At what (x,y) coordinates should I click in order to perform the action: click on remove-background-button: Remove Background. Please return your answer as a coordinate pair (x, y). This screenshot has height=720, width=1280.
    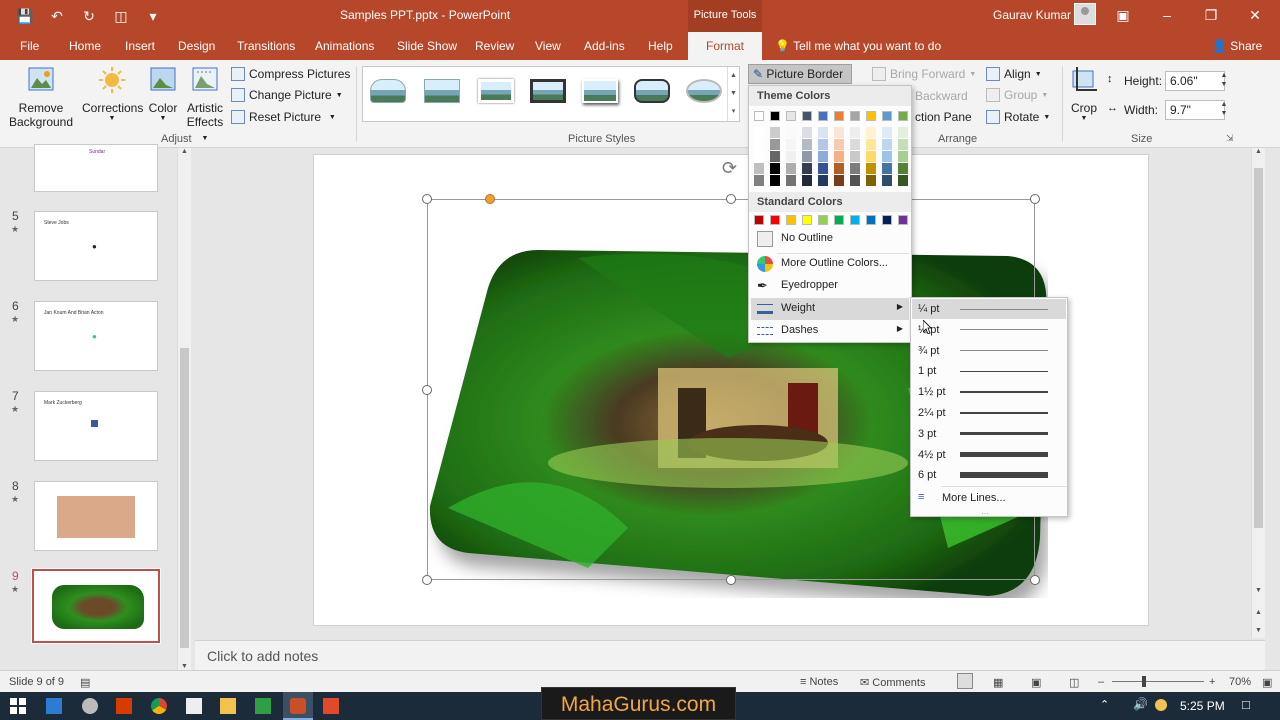
    Looking at the image, I should click on (41, 97).